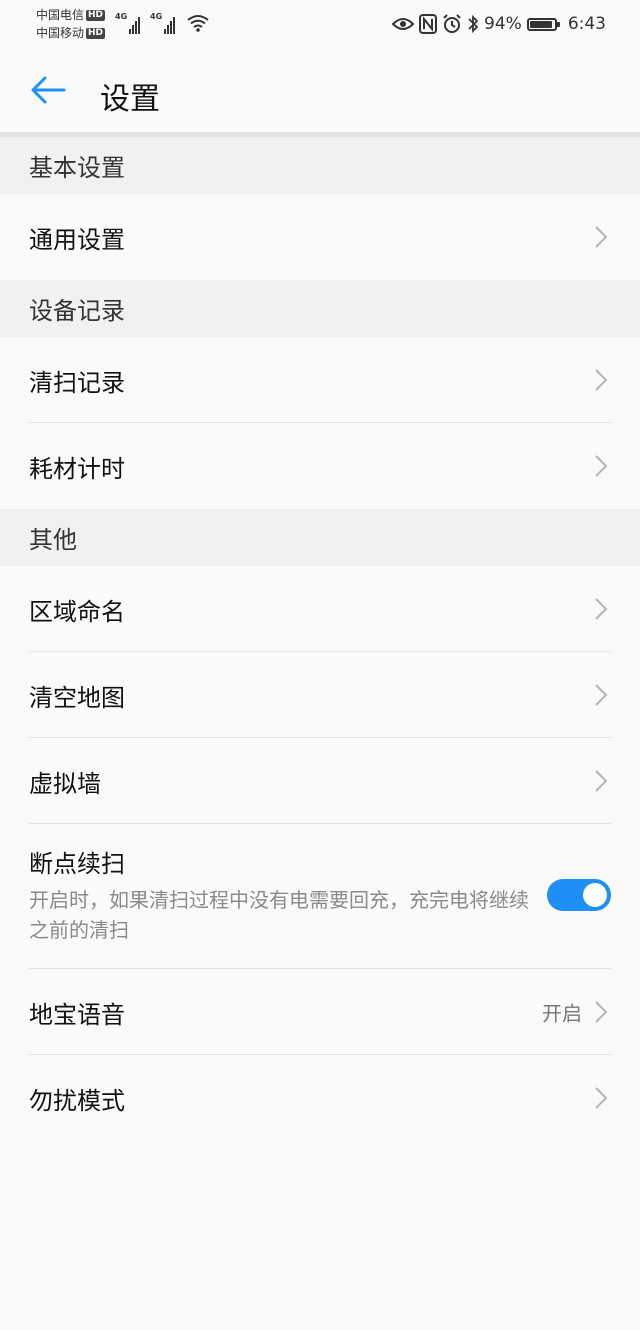  I want to click on status-bar: 中国电信 HD 中国移动 HD 4G 4G 94% 6:43, so click(320, 25).